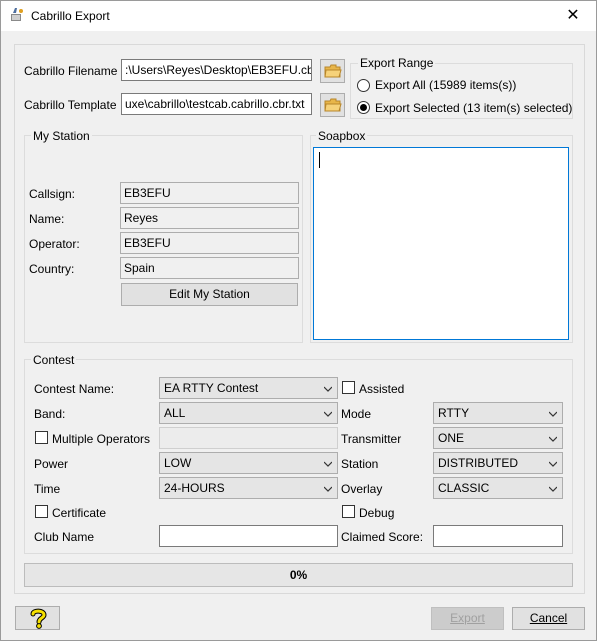  Describe the element at coordinates (52, 194) in the screenshot. I see `callsign-label: Callsign:` at that location.